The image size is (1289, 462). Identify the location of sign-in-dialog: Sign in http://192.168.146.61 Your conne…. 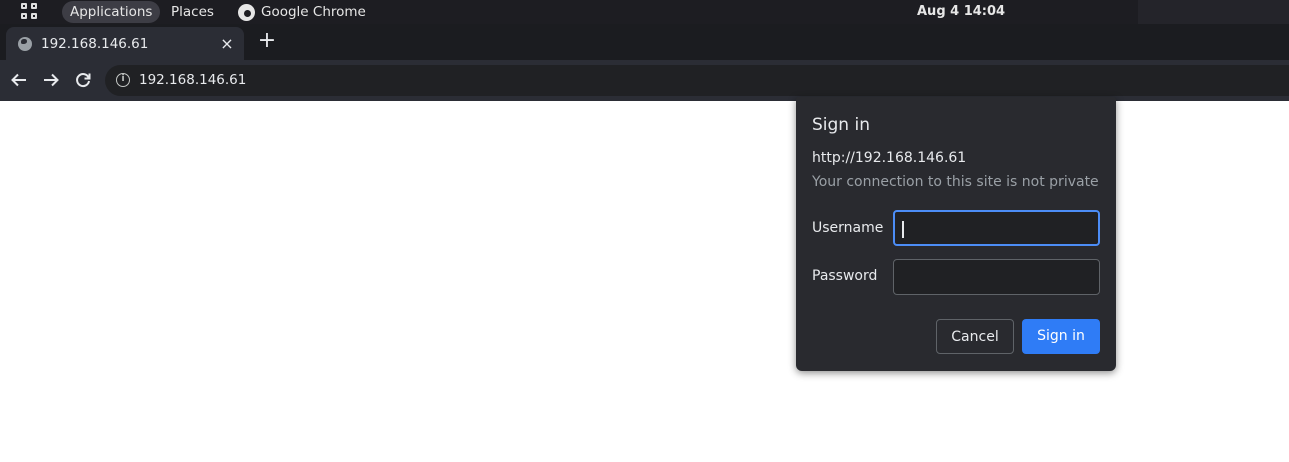
(956, 234).